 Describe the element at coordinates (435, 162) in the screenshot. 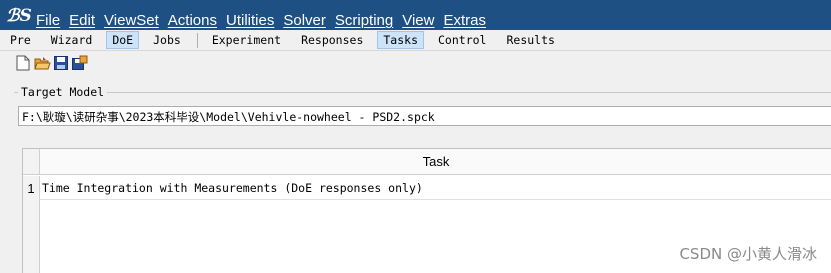

I see `task-column-header: Task` at that location.